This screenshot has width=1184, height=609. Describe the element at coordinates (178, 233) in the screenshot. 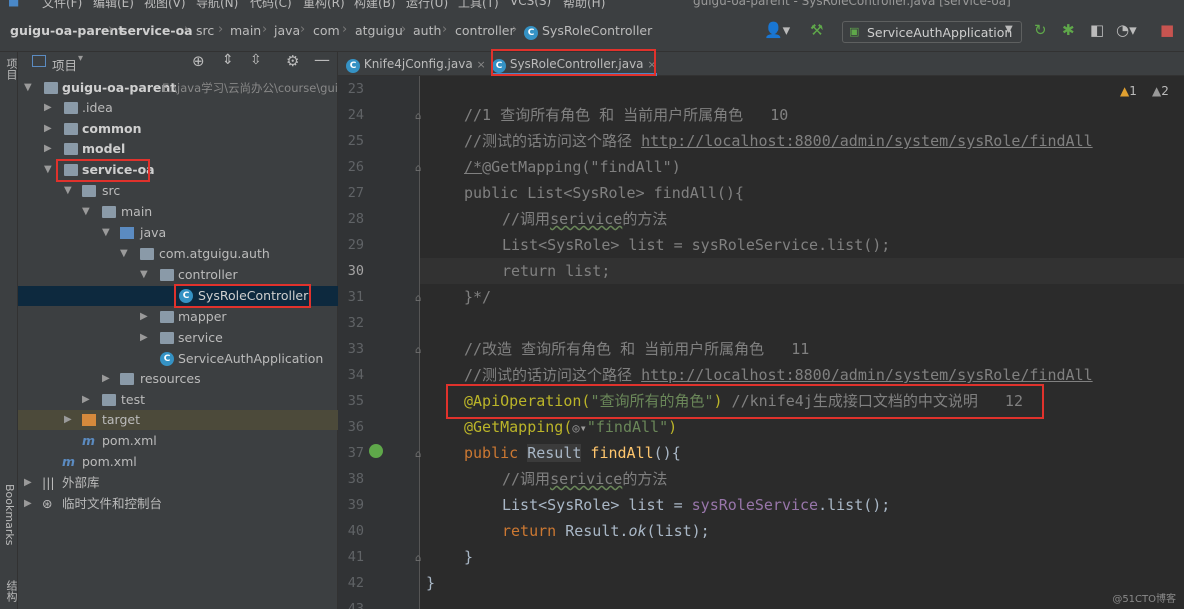

I see `tree-item-java: ▼ java` at that location.